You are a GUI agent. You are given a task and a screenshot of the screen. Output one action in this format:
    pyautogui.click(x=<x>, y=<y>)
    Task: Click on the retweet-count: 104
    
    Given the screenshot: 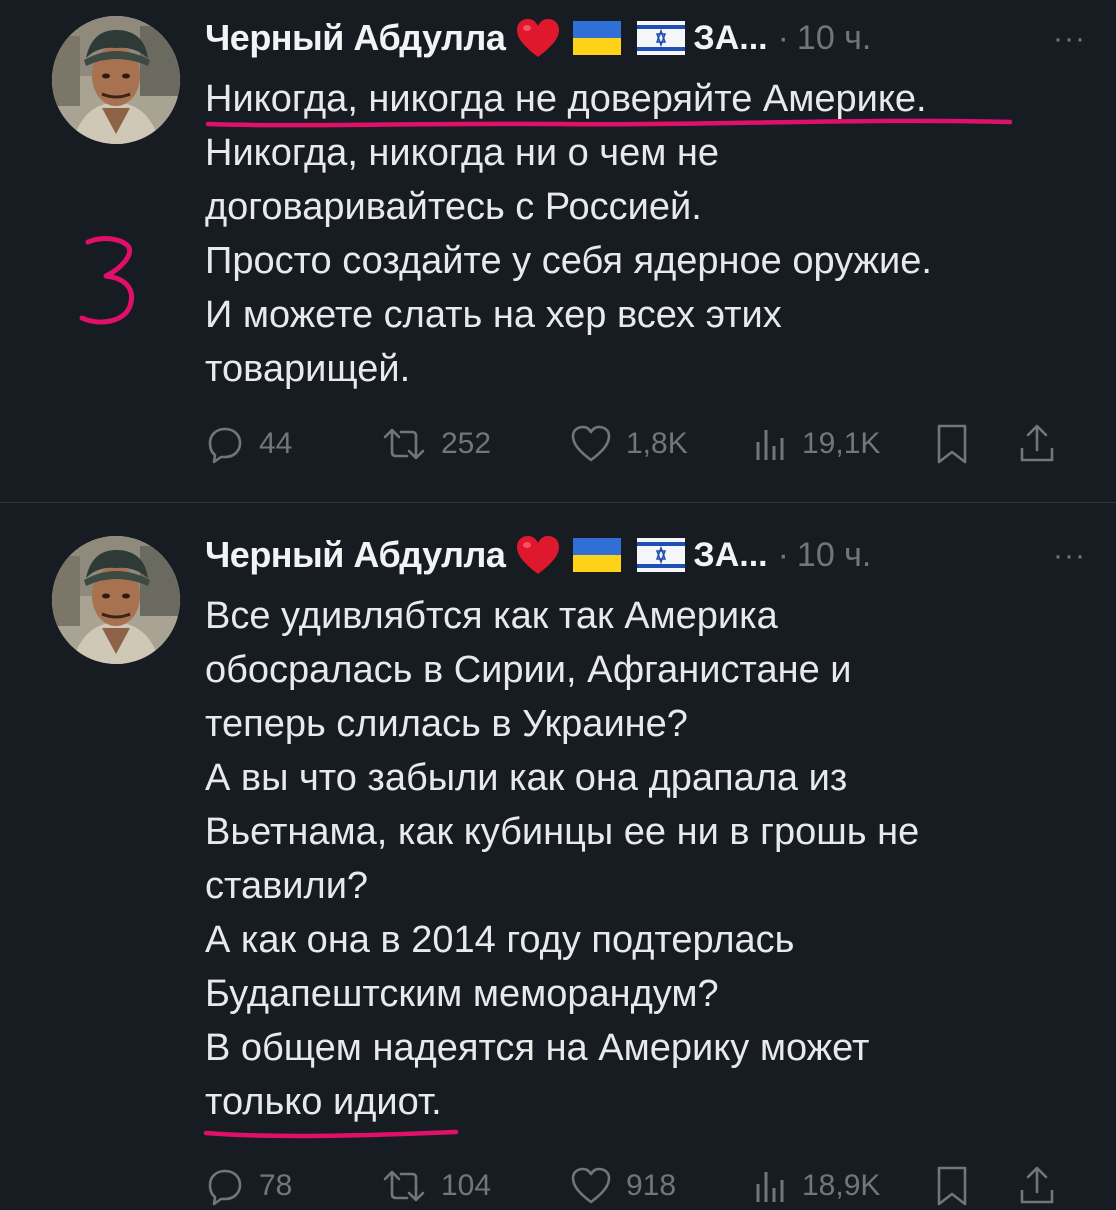 What is the action you would take?
    pyautogui.click(x=466, y=1185)
    